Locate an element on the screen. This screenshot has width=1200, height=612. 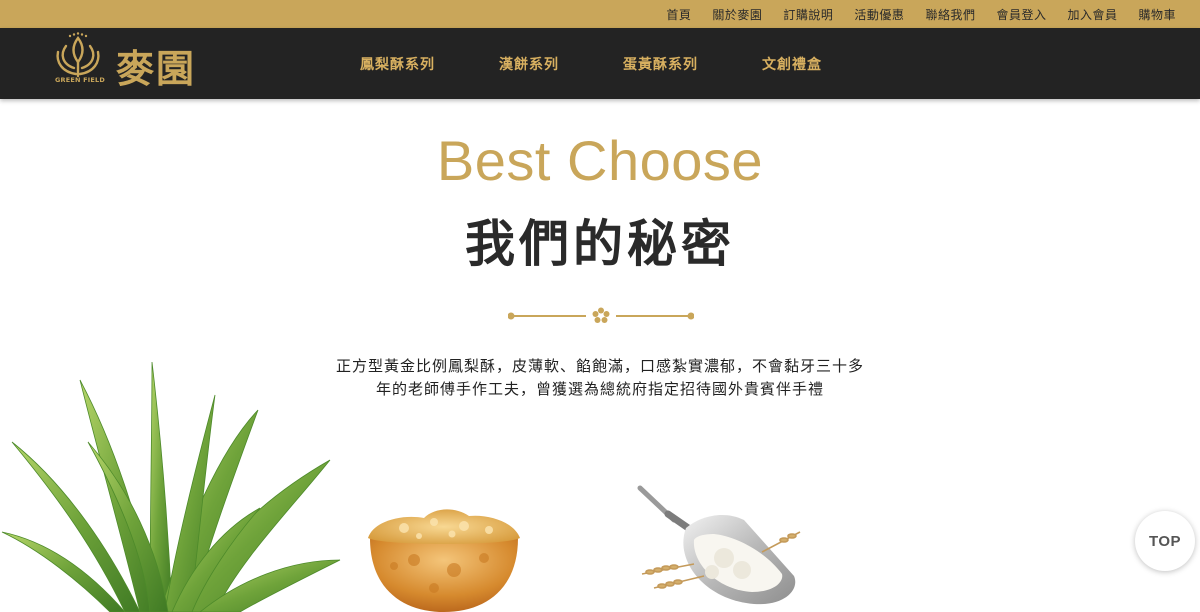
topbar-link-cart: 購物車 is located at coordinates (1157, 14).